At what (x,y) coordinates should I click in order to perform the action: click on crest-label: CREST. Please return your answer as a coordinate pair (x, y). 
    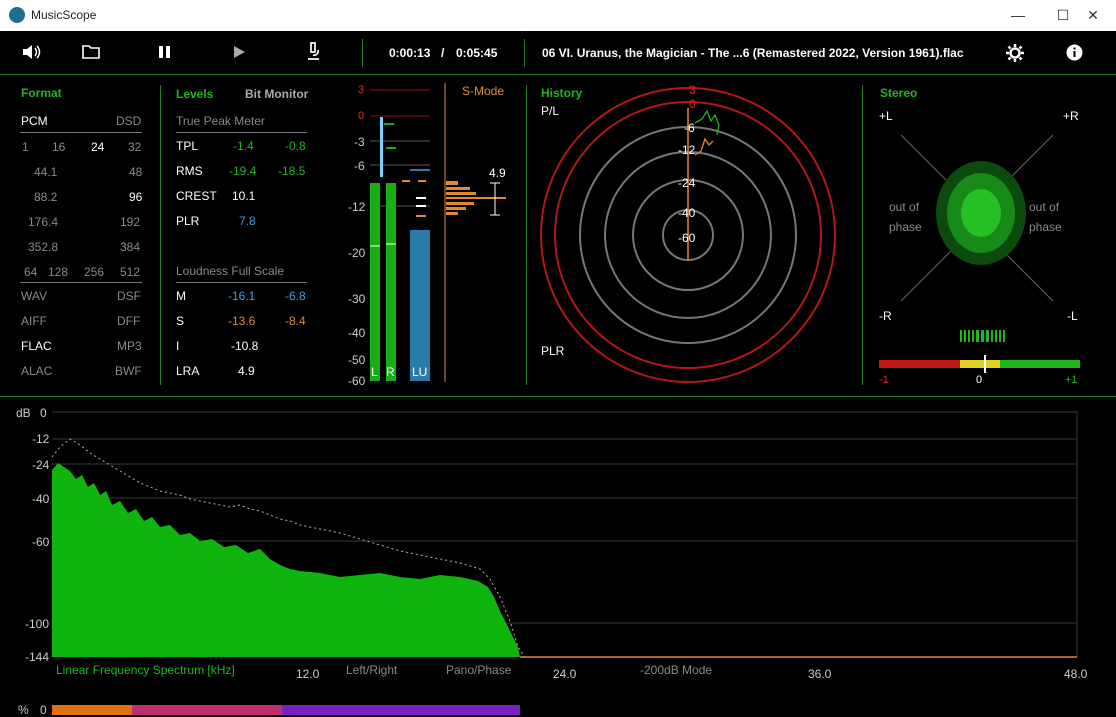
    Looking at the image, I should click on (196, 196).